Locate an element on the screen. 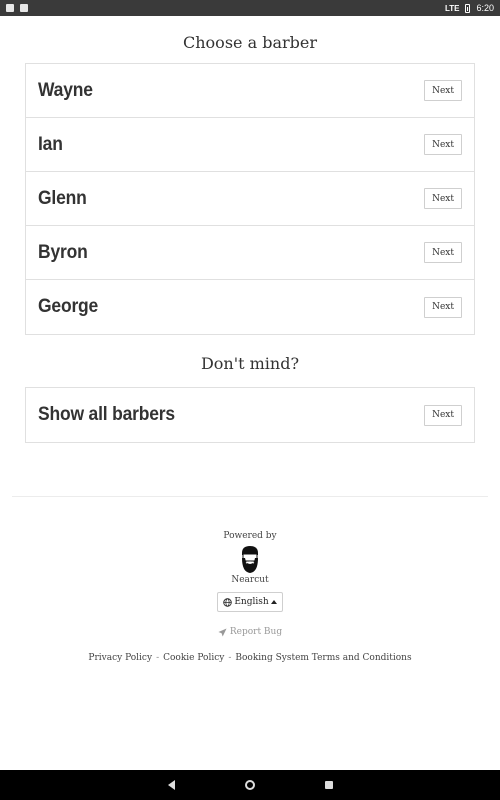 The height and width of the screenshot is (800, 500). language-label: English is located at coordinates (251, 602).